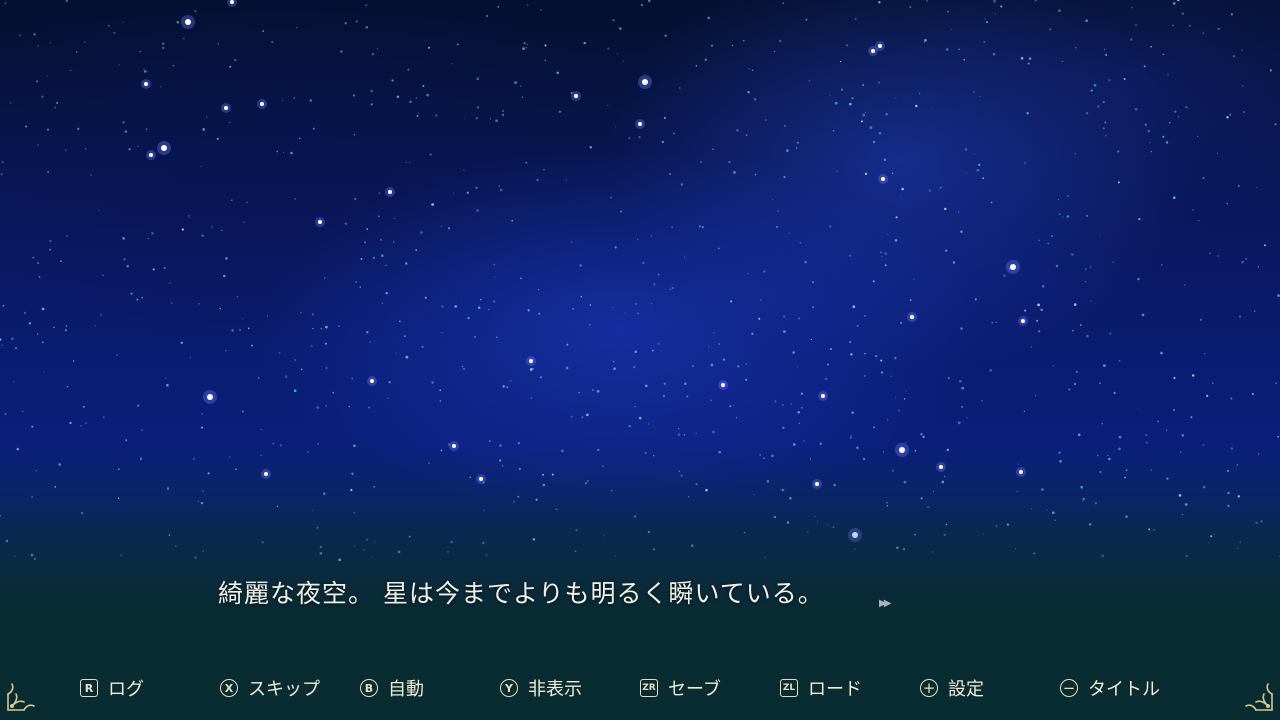  What do you see at coordinates (541, 688) in the screenshot?
I see `hide-button: Y 非表示` at bounding box center [541, 688].